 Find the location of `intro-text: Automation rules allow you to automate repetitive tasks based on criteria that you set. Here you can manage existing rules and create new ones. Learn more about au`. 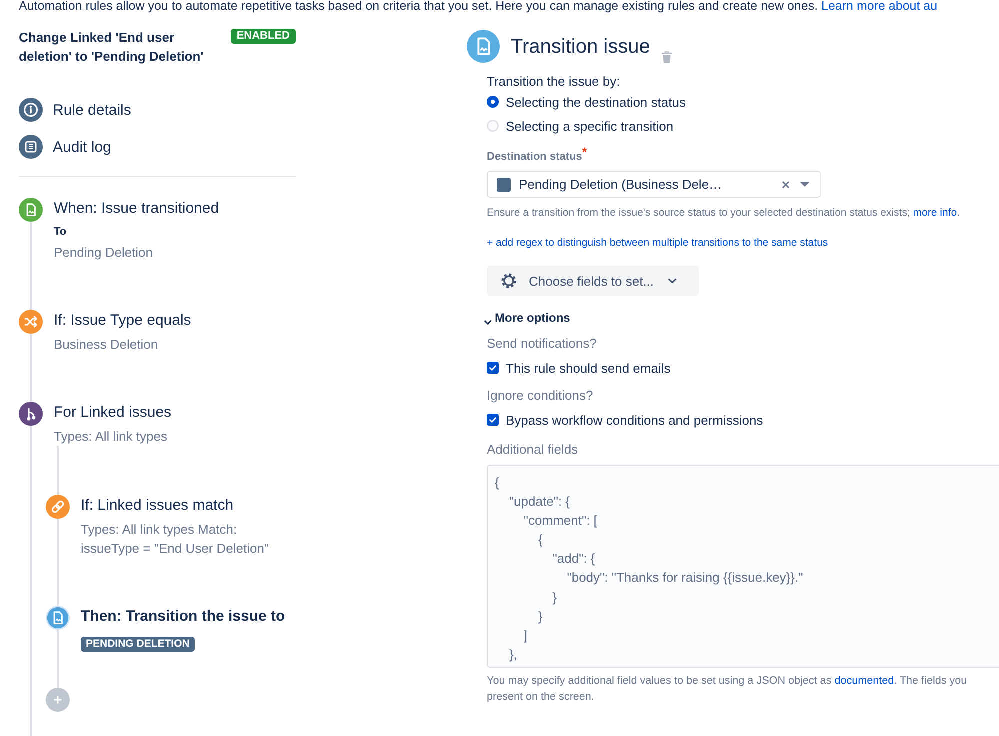

intro-text: Automation rules allow you to automate repetitive tasks based on criteria that you set. Here you can manage existing rules and create new ones. Learn more about au is located at coordinates (478, 6).